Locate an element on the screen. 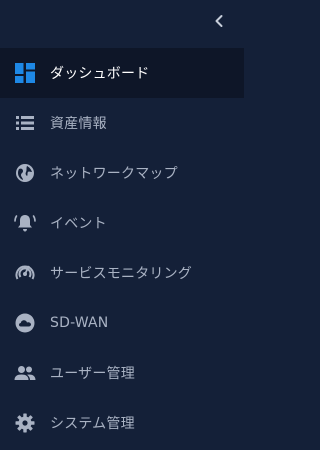 This screenshot has width=320, height=450. users-icon is located at coordinates (25, 373).